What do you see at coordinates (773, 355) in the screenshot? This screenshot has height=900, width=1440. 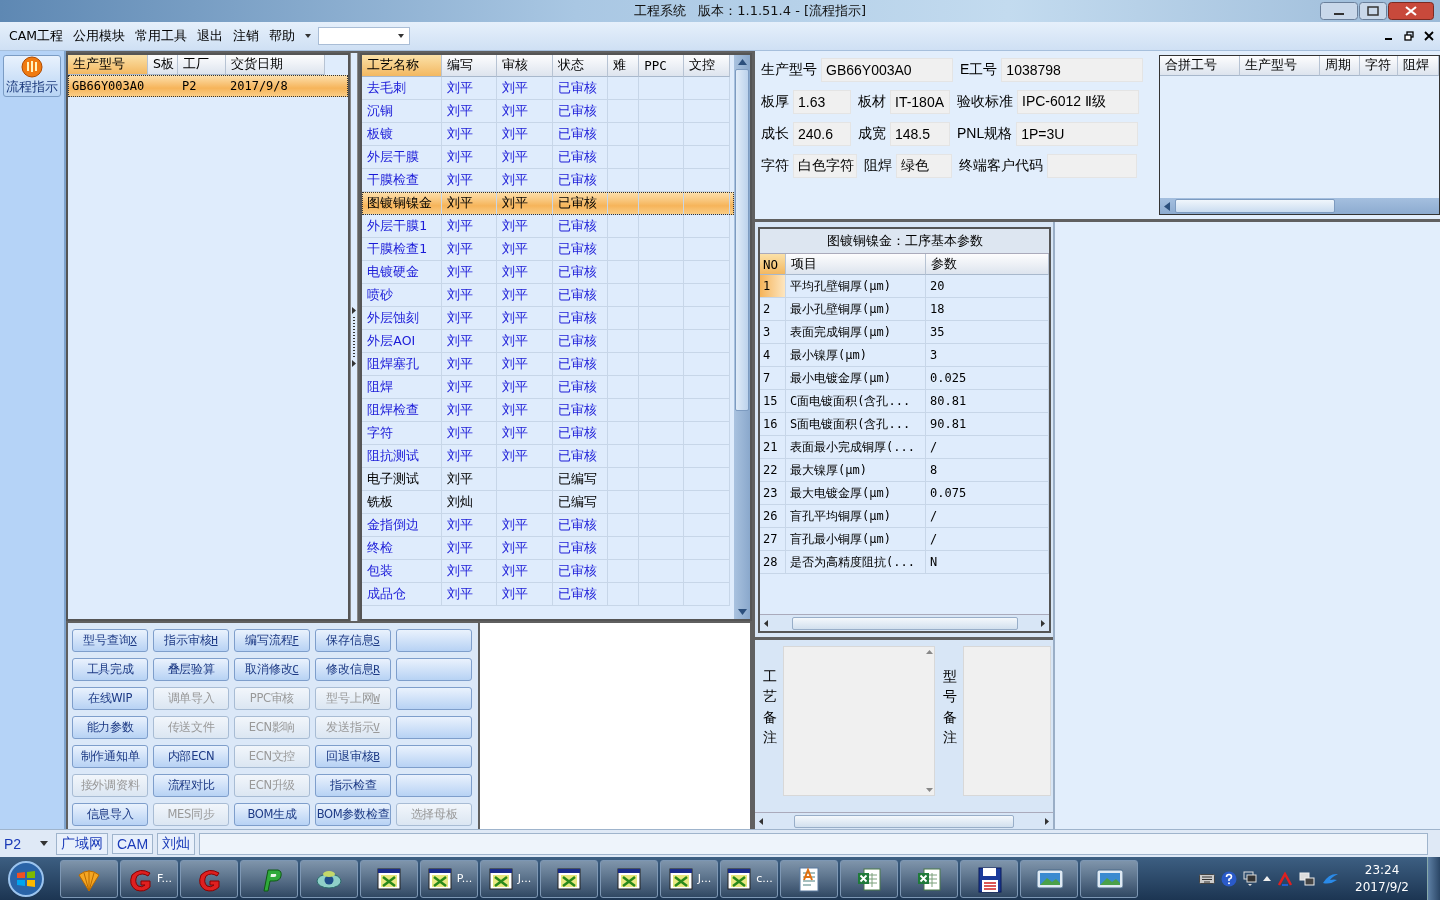 I see `table-cell: 4` at bounding box center [773, 355].